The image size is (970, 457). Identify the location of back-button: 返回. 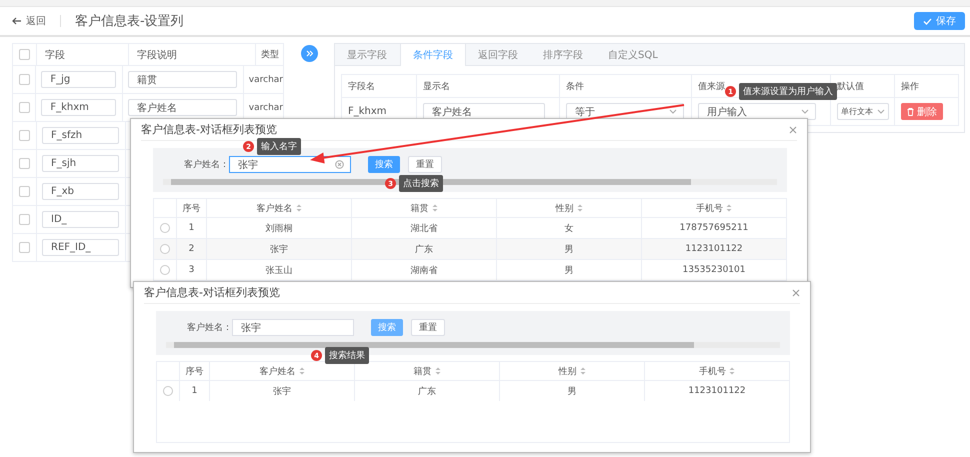
(29, 21).